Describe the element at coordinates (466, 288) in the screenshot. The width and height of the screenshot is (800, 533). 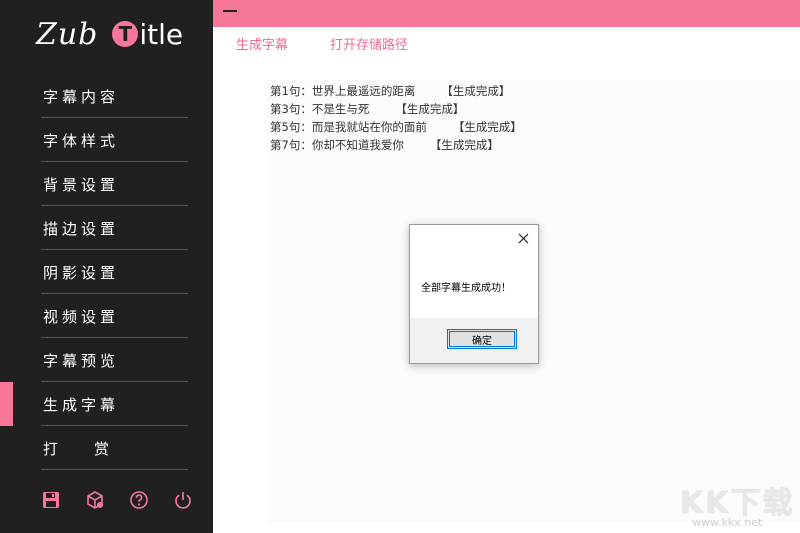
I see `dialog-message: 全部字幕生成成功！` at that location.